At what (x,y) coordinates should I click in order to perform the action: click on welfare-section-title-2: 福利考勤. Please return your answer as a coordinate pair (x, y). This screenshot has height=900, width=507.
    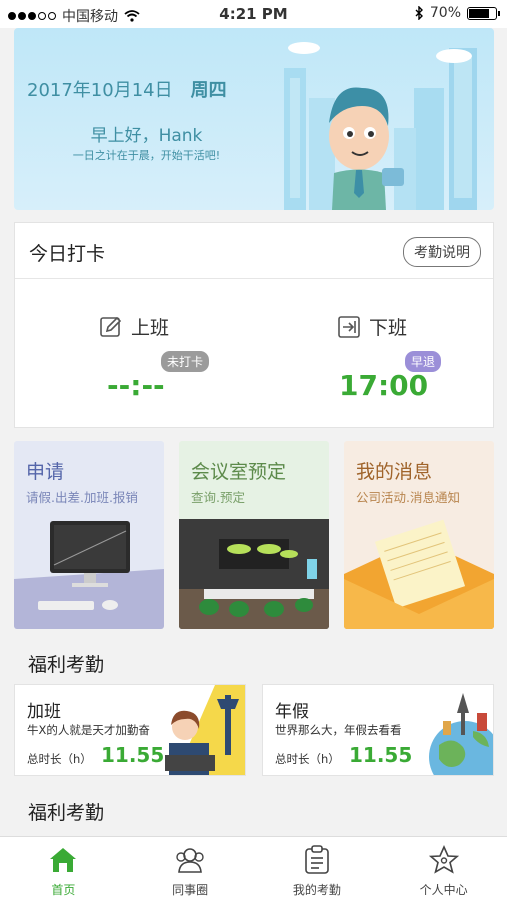
    Looking at the image, I should click on (66, 813).